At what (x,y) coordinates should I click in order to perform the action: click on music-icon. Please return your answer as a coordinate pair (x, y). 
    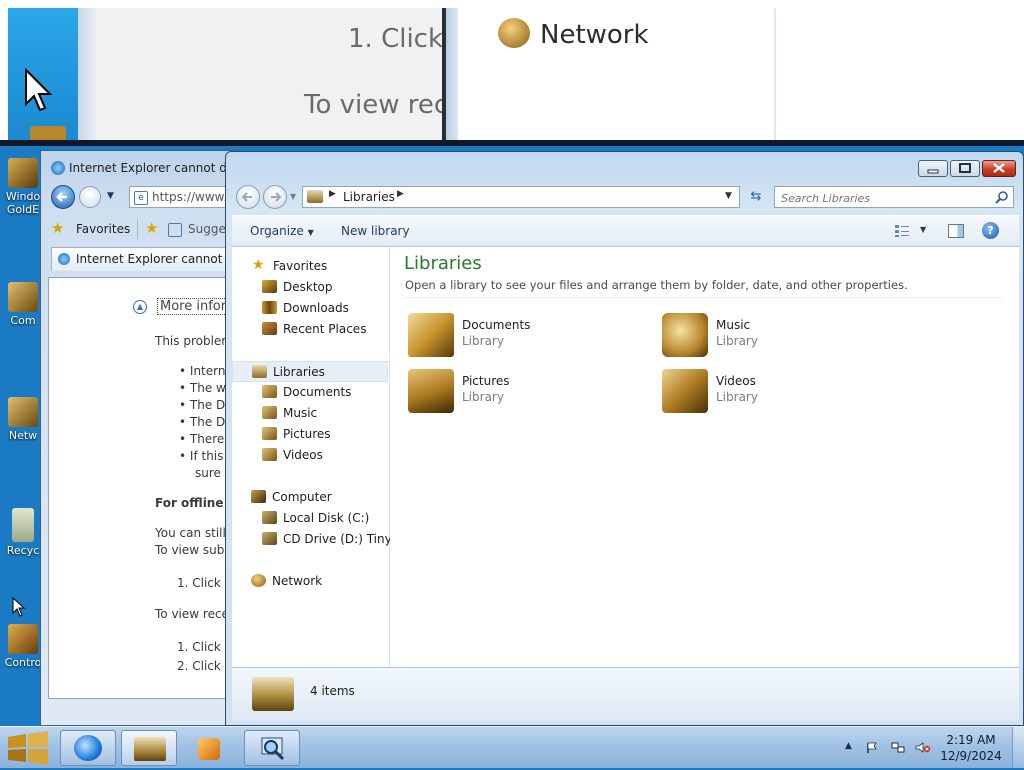
    Looking at the image, I should click on (269, 412).